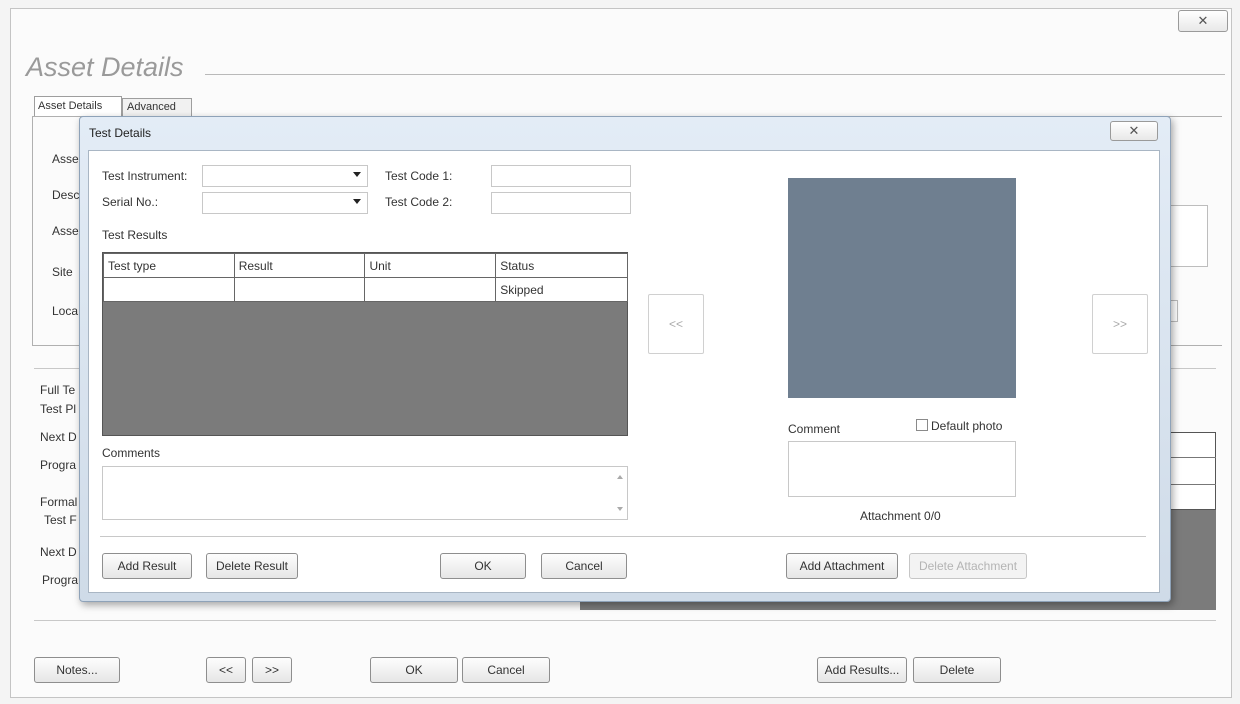  I want to click on scroll-up-icon, so click(620, 477).